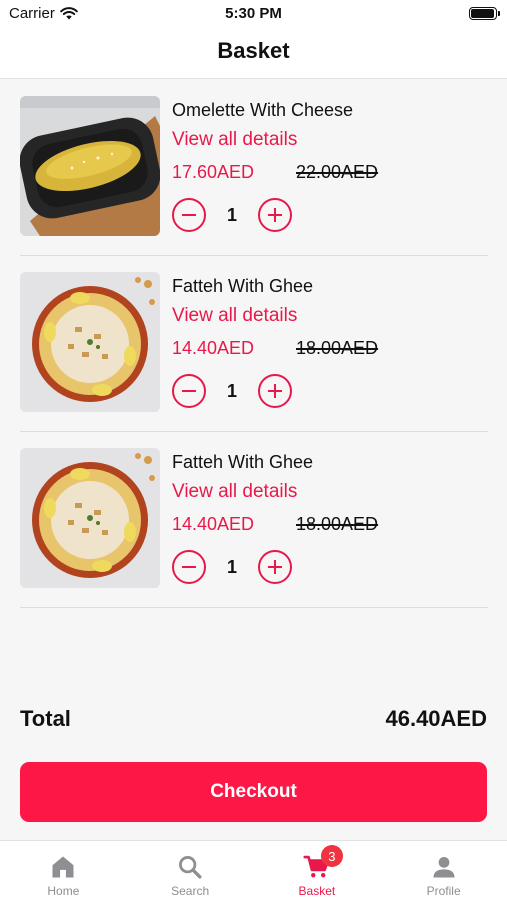 The image size is (507, 900). What do you see at coordinates (45, 718) in the screenshot?
I see `total-label: Total` at bounding box center [45, 718].